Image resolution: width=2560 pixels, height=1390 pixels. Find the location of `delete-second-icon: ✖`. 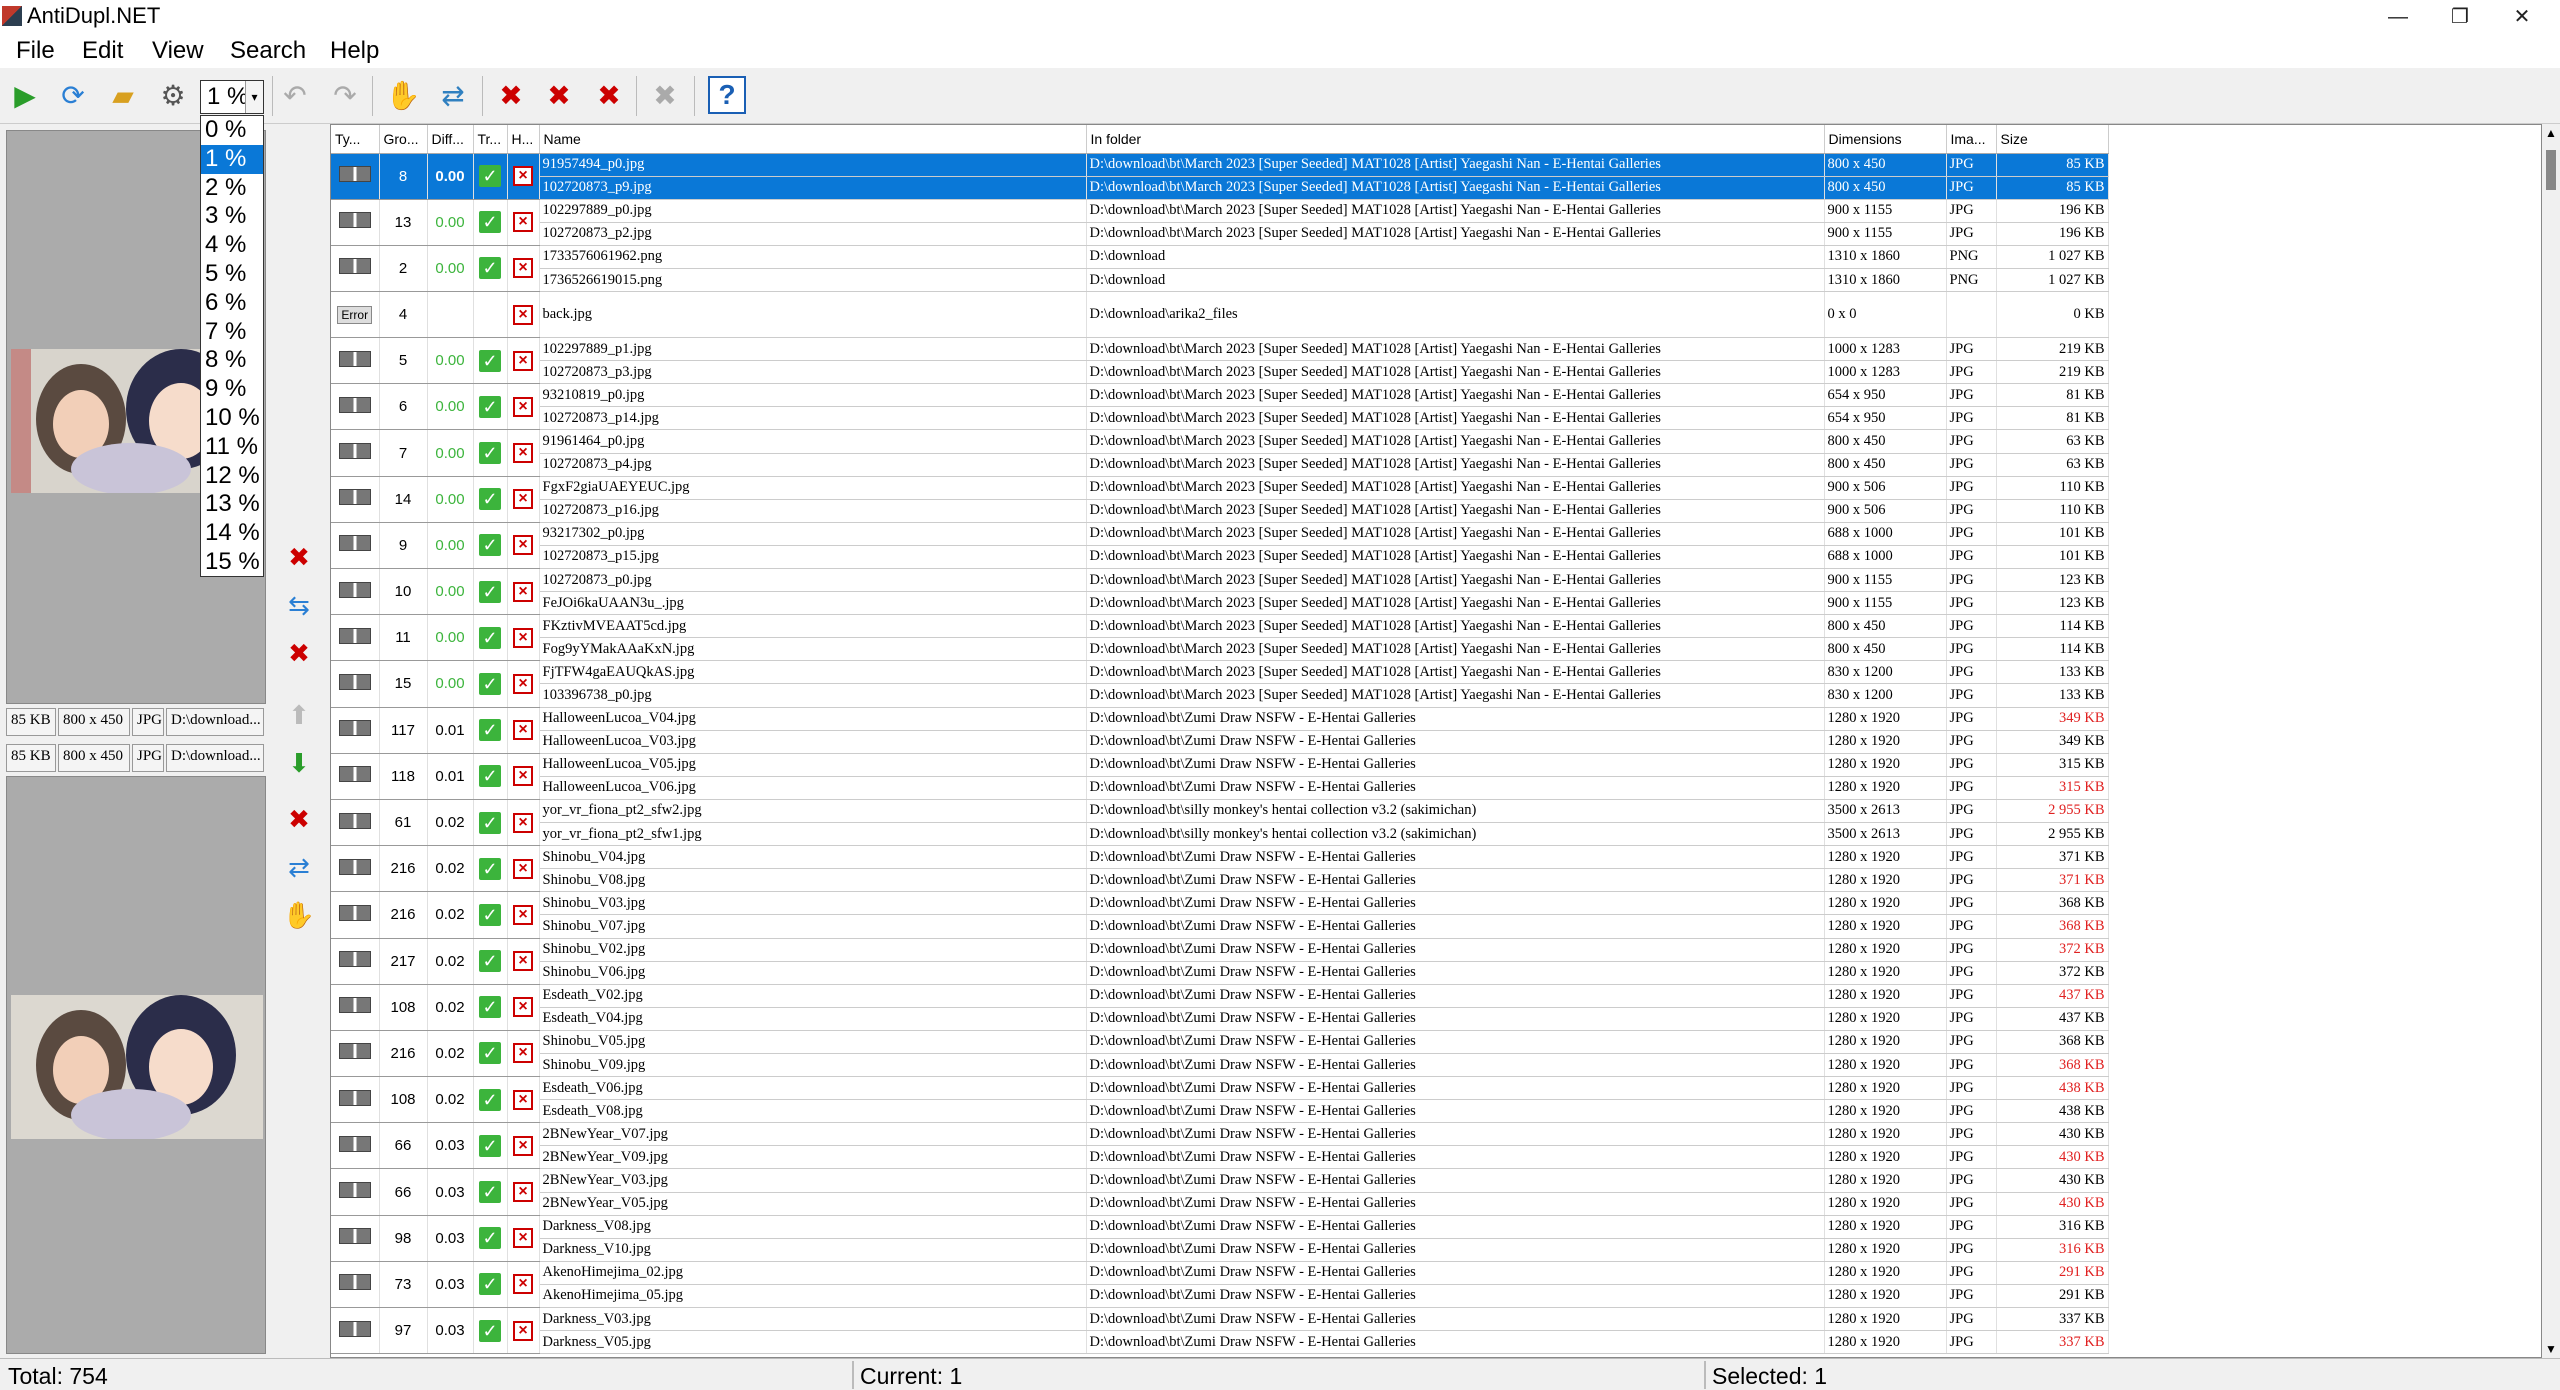

delete-second-icon: ✖ is located at coordinates (559, 95).